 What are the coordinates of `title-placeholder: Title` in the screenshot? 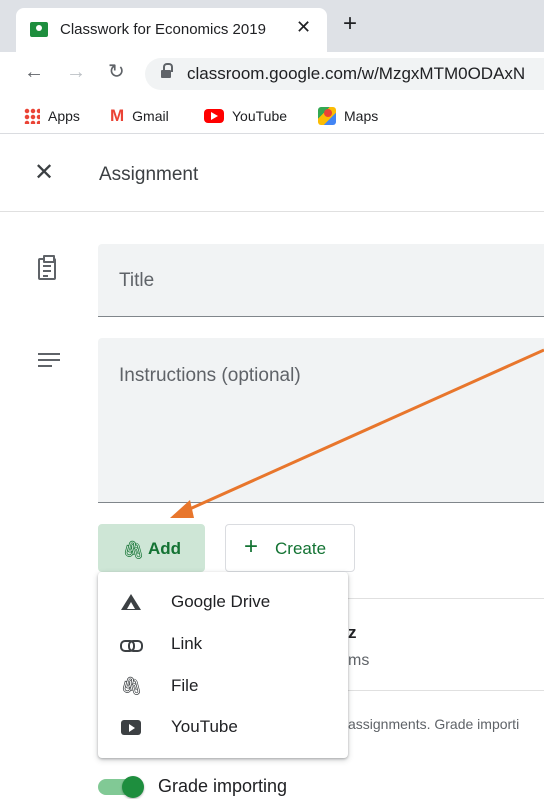 It's located at (137, 280).